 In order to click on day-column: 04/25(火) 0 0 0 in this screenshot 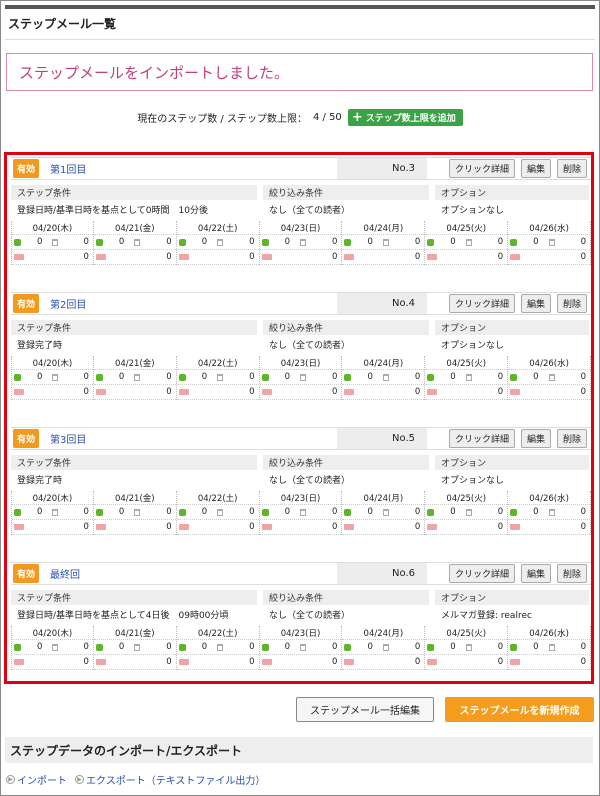, I will do `click(467, 378)`.